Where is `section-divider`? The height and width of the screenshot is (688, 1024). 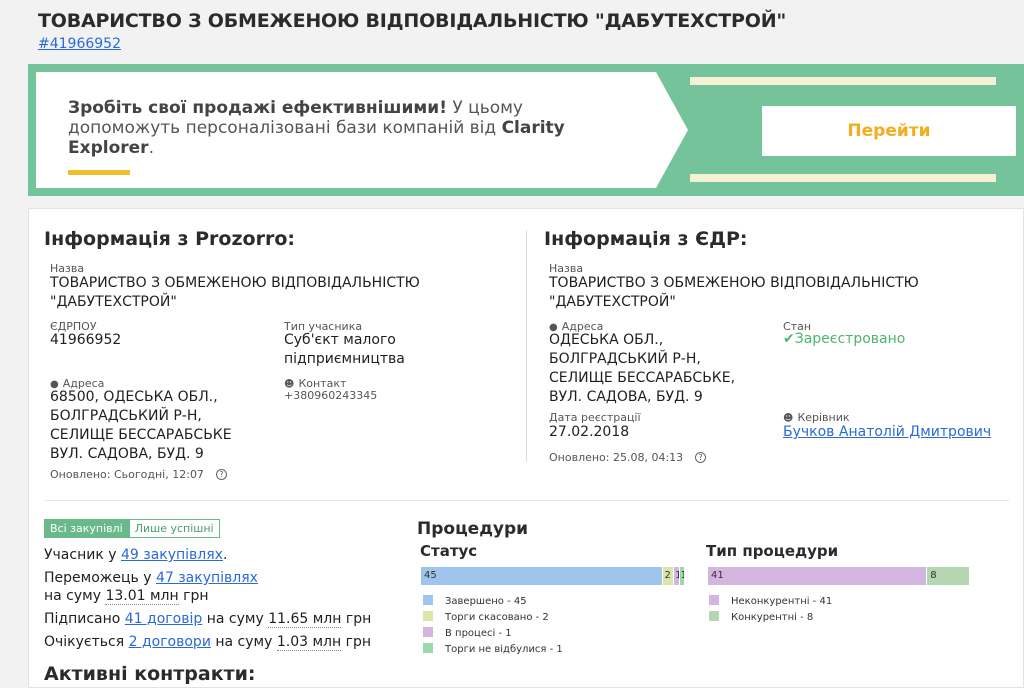
section-divider is located at coordinates (526, 500).